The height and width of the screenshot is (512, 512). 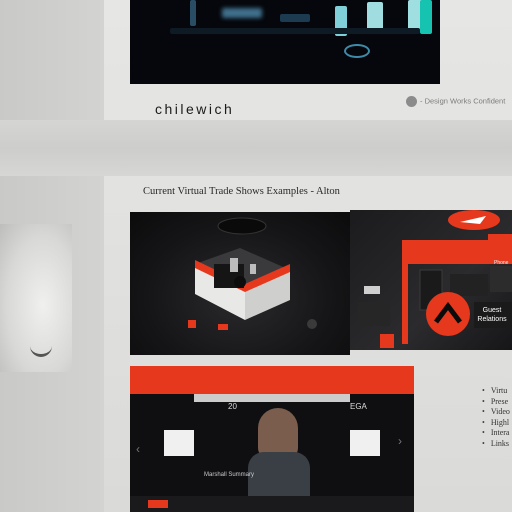 I want to click on video-thumbnail-right, so click(x=365, y=443).